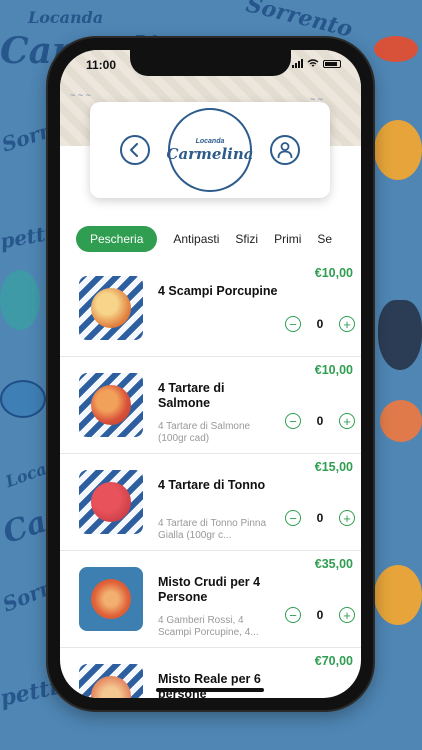 The width and height of the screenshot is (422, 750). Describe the element at coordinates (196, 239) in the screenshot. I see `tab-antipasti: Antipasti` at that location.